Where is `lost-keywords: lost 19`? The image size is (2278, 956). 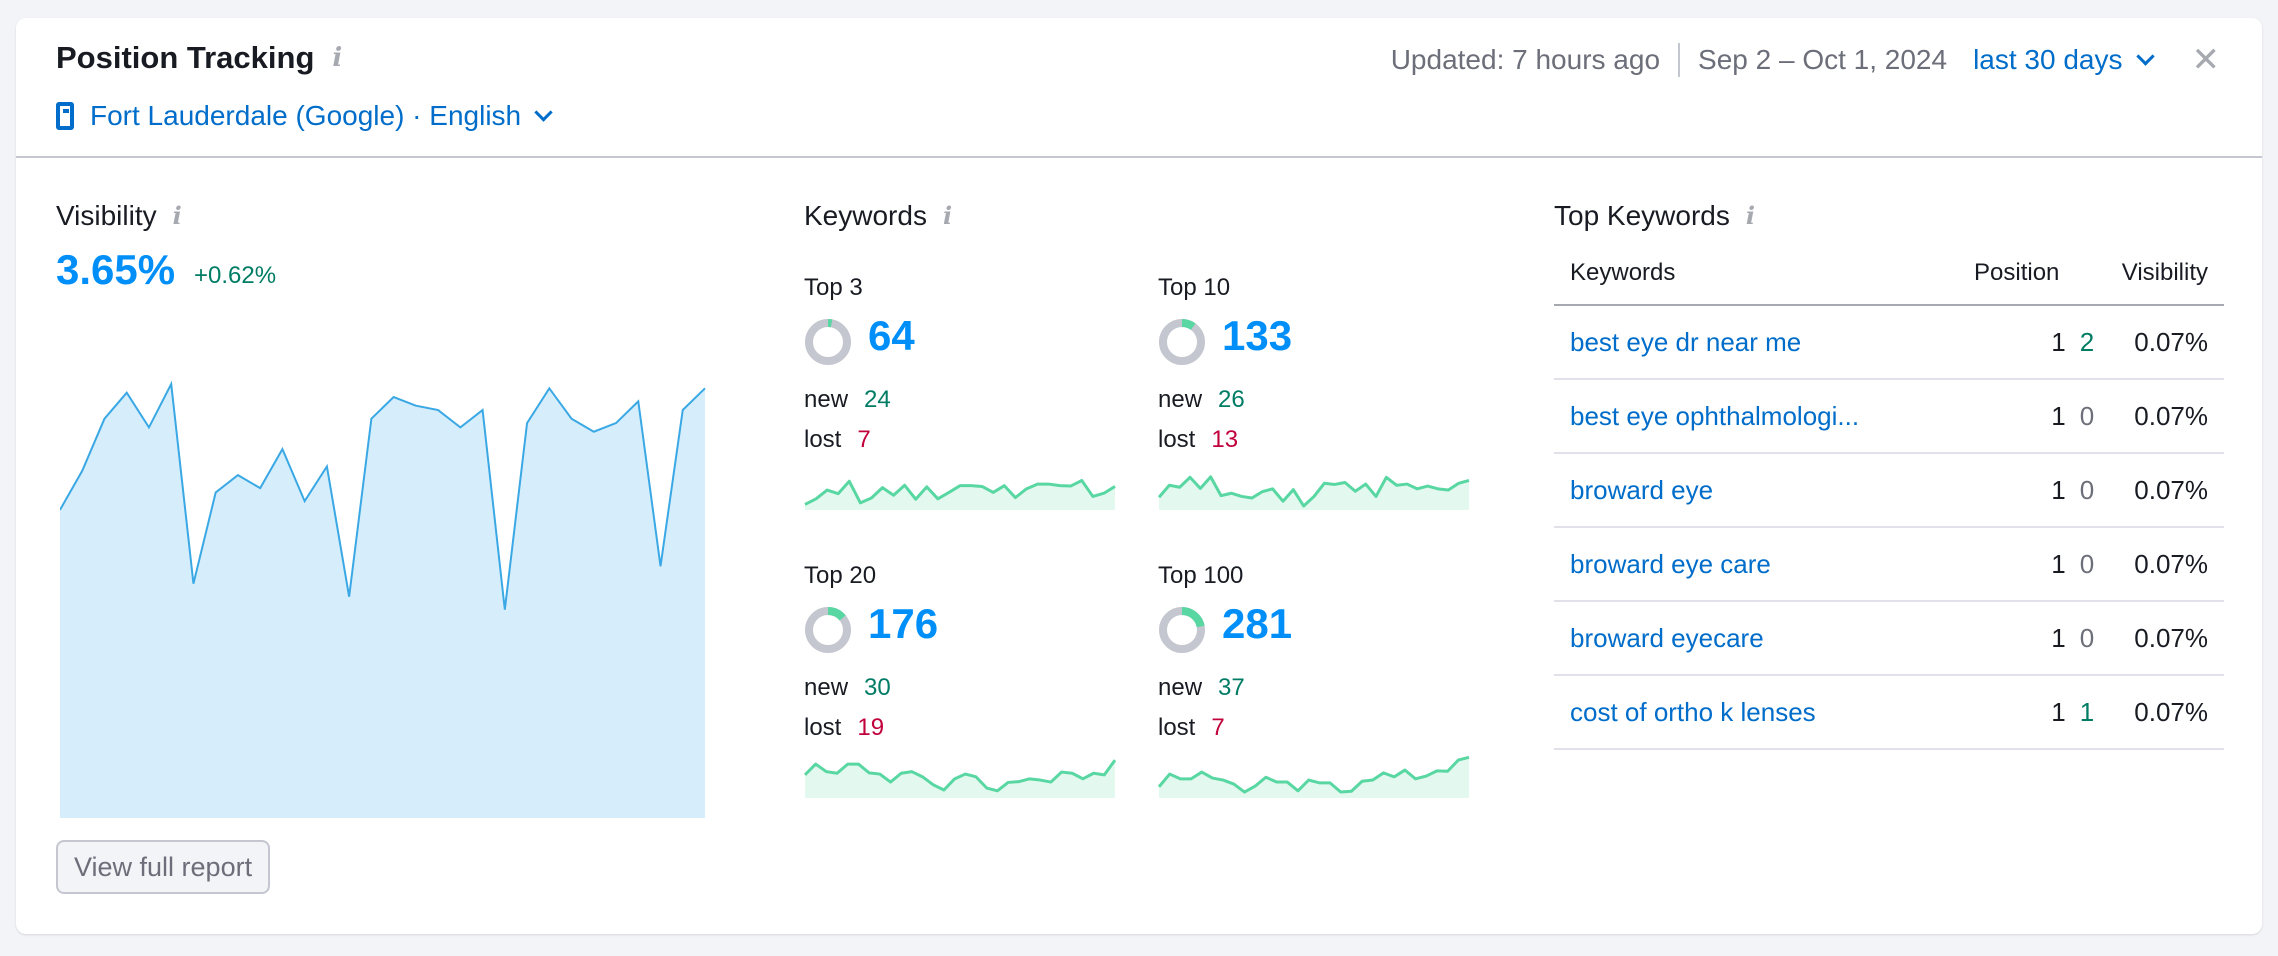 lost-keywords: lost 19 is located at coordinates (844, 728).